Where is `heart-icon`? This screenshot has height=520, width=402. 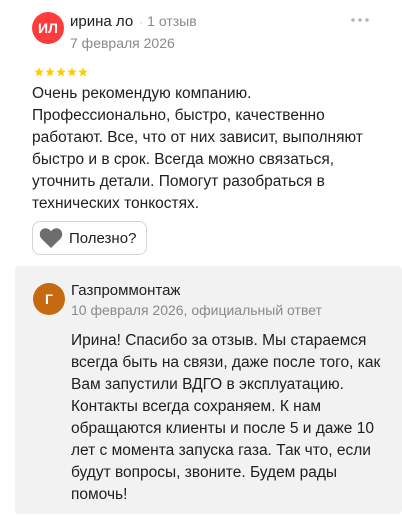
heart-icon is located at coordinates (51, 238).